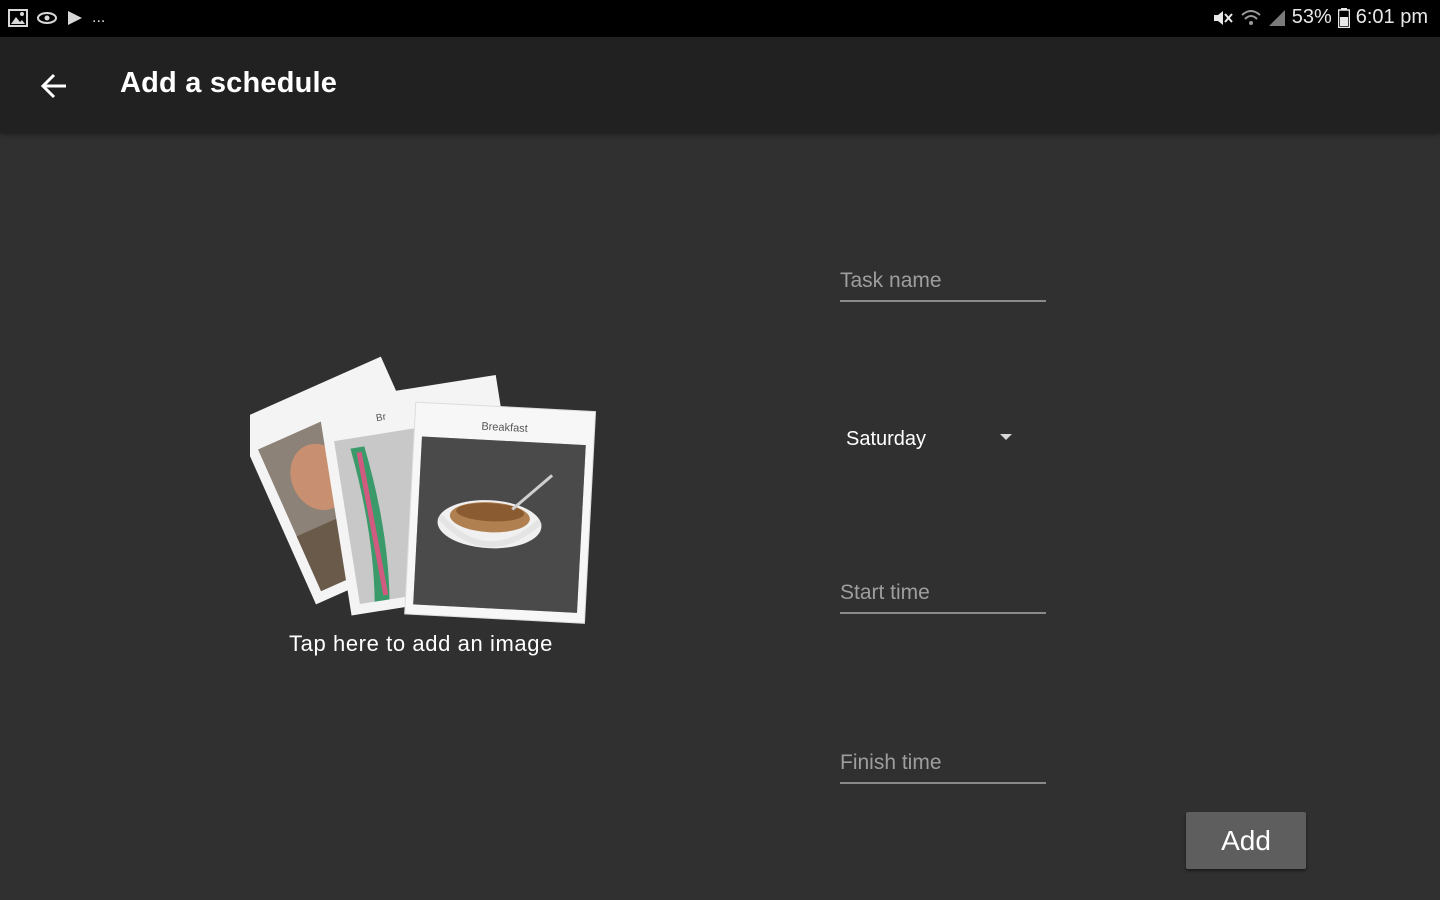 The height and width of the screenshot is (900, 1440). I want to click on back-button, so click(54, 86).